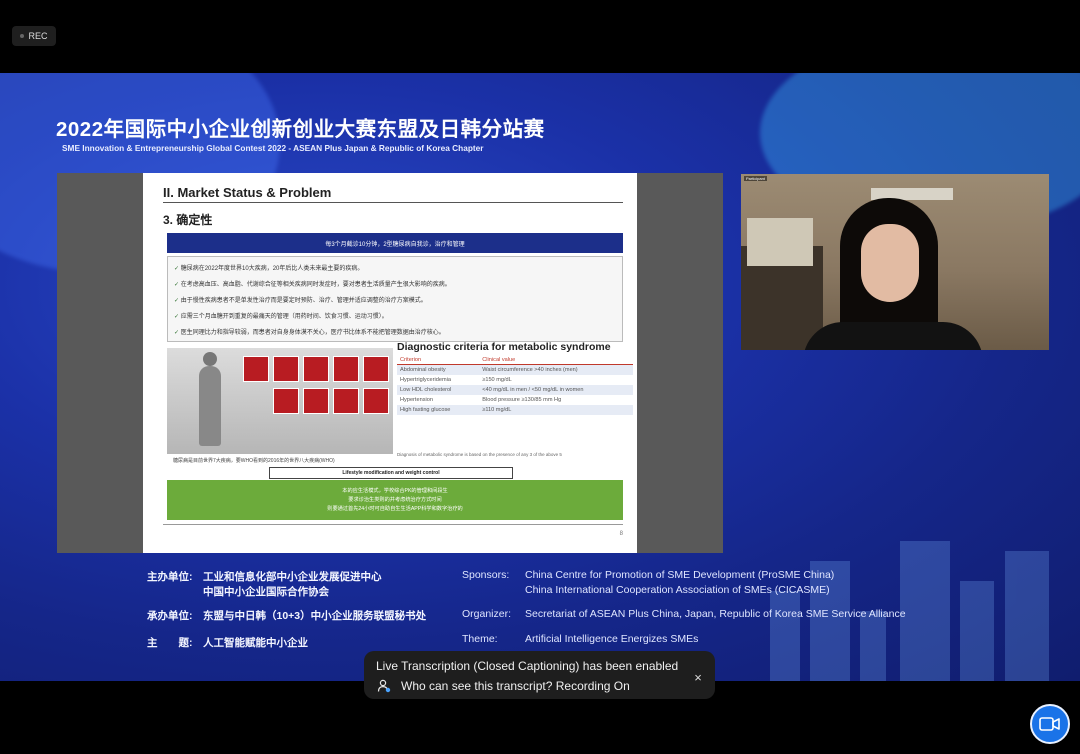 The height and width of the screenshot is (754, 1080). I want to click on table-cell: Waist circumference >40 inches (men), so click(556, 369).